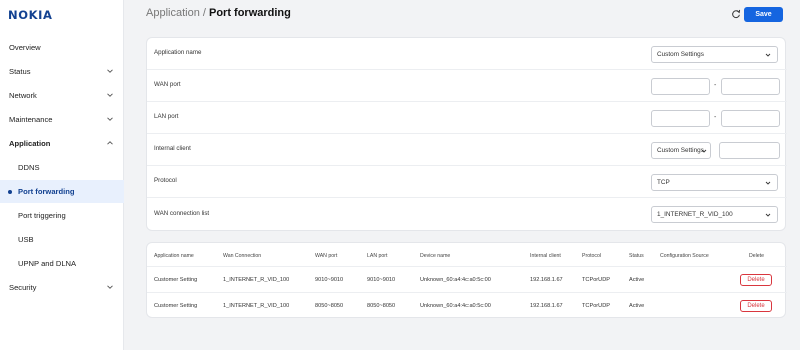 The width and height of the screenshot is (800, 350). I want to click on sidebar-item-upnp-dlna: UPNP and DLNA, so click(62, 263).